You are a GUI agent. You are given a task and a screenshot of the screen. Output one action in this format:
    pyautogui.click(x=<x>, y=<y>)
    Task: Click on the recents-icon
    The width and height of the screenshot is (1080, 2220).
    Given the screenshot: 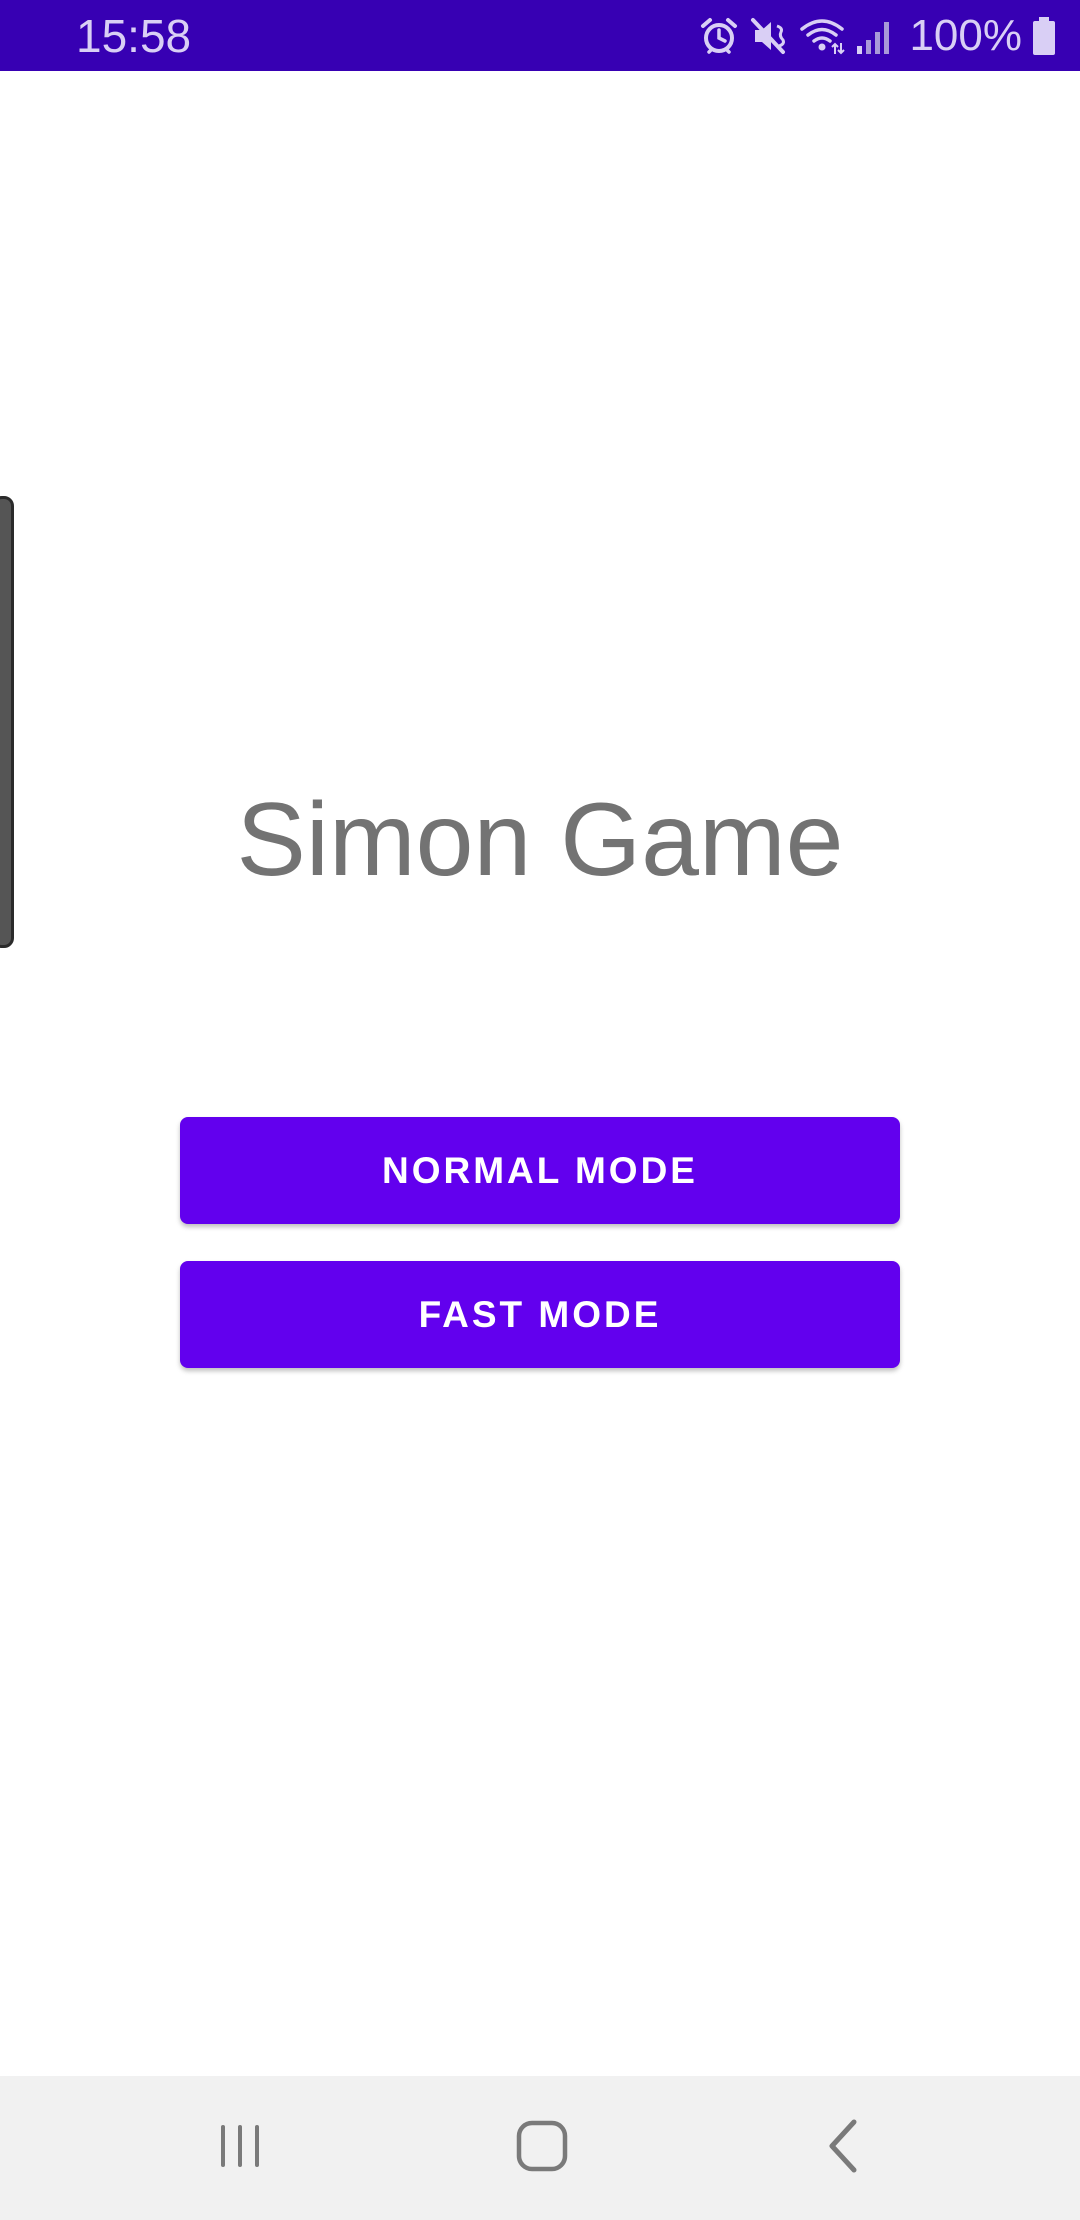 What is the action you would take?
    pyautogui.click(x=240, y=2148)
    